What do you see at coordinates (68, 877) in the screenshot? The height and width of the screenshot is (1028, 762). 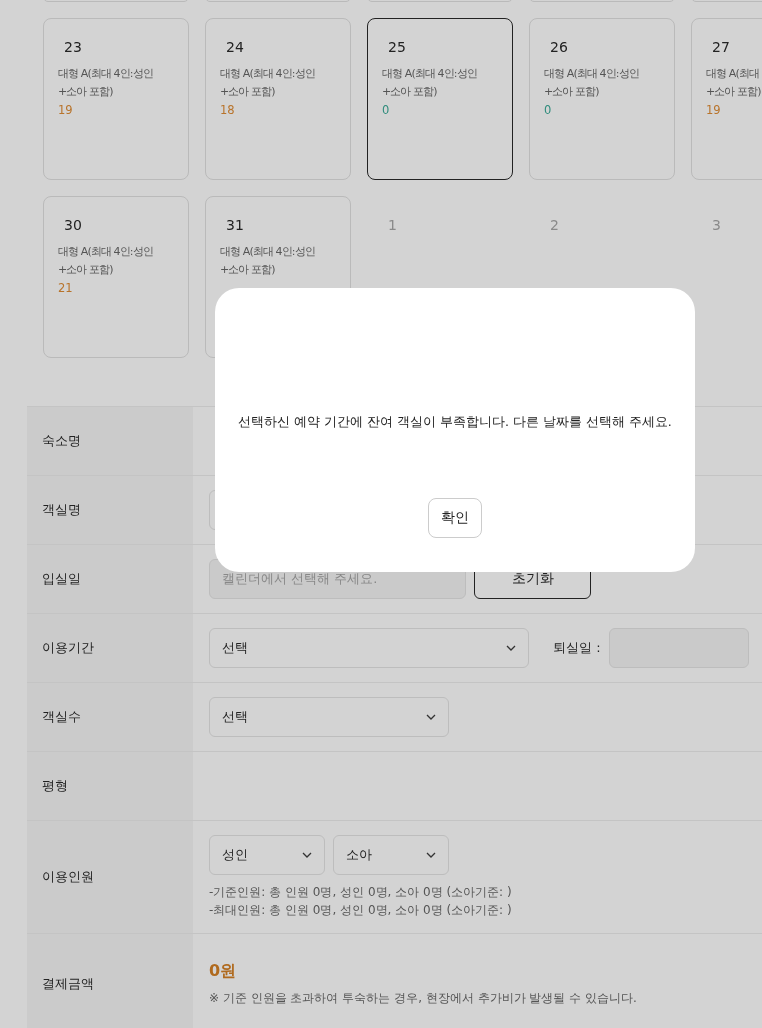 I see `field-label: 이용인원` at bounding box center [68, 877].